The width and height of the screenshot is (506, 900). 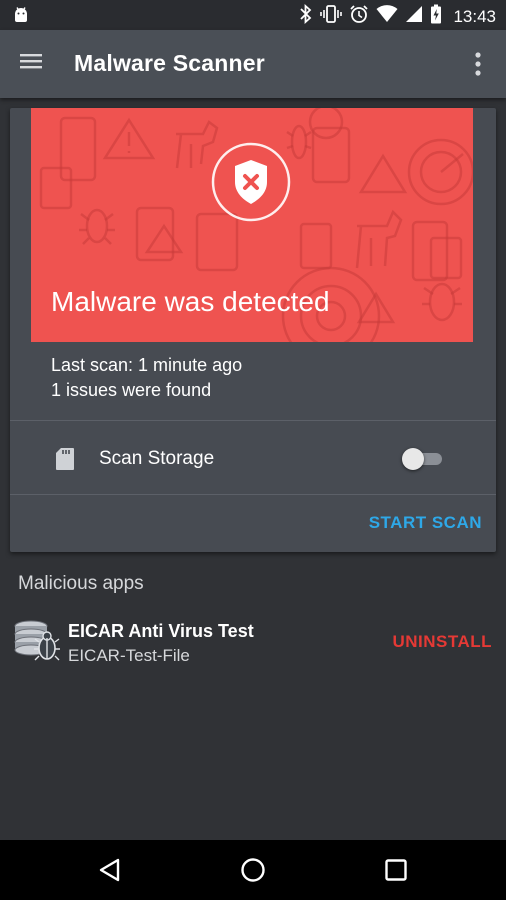 I want to click on scan-storage-toggle, so click(x=424, y=458).